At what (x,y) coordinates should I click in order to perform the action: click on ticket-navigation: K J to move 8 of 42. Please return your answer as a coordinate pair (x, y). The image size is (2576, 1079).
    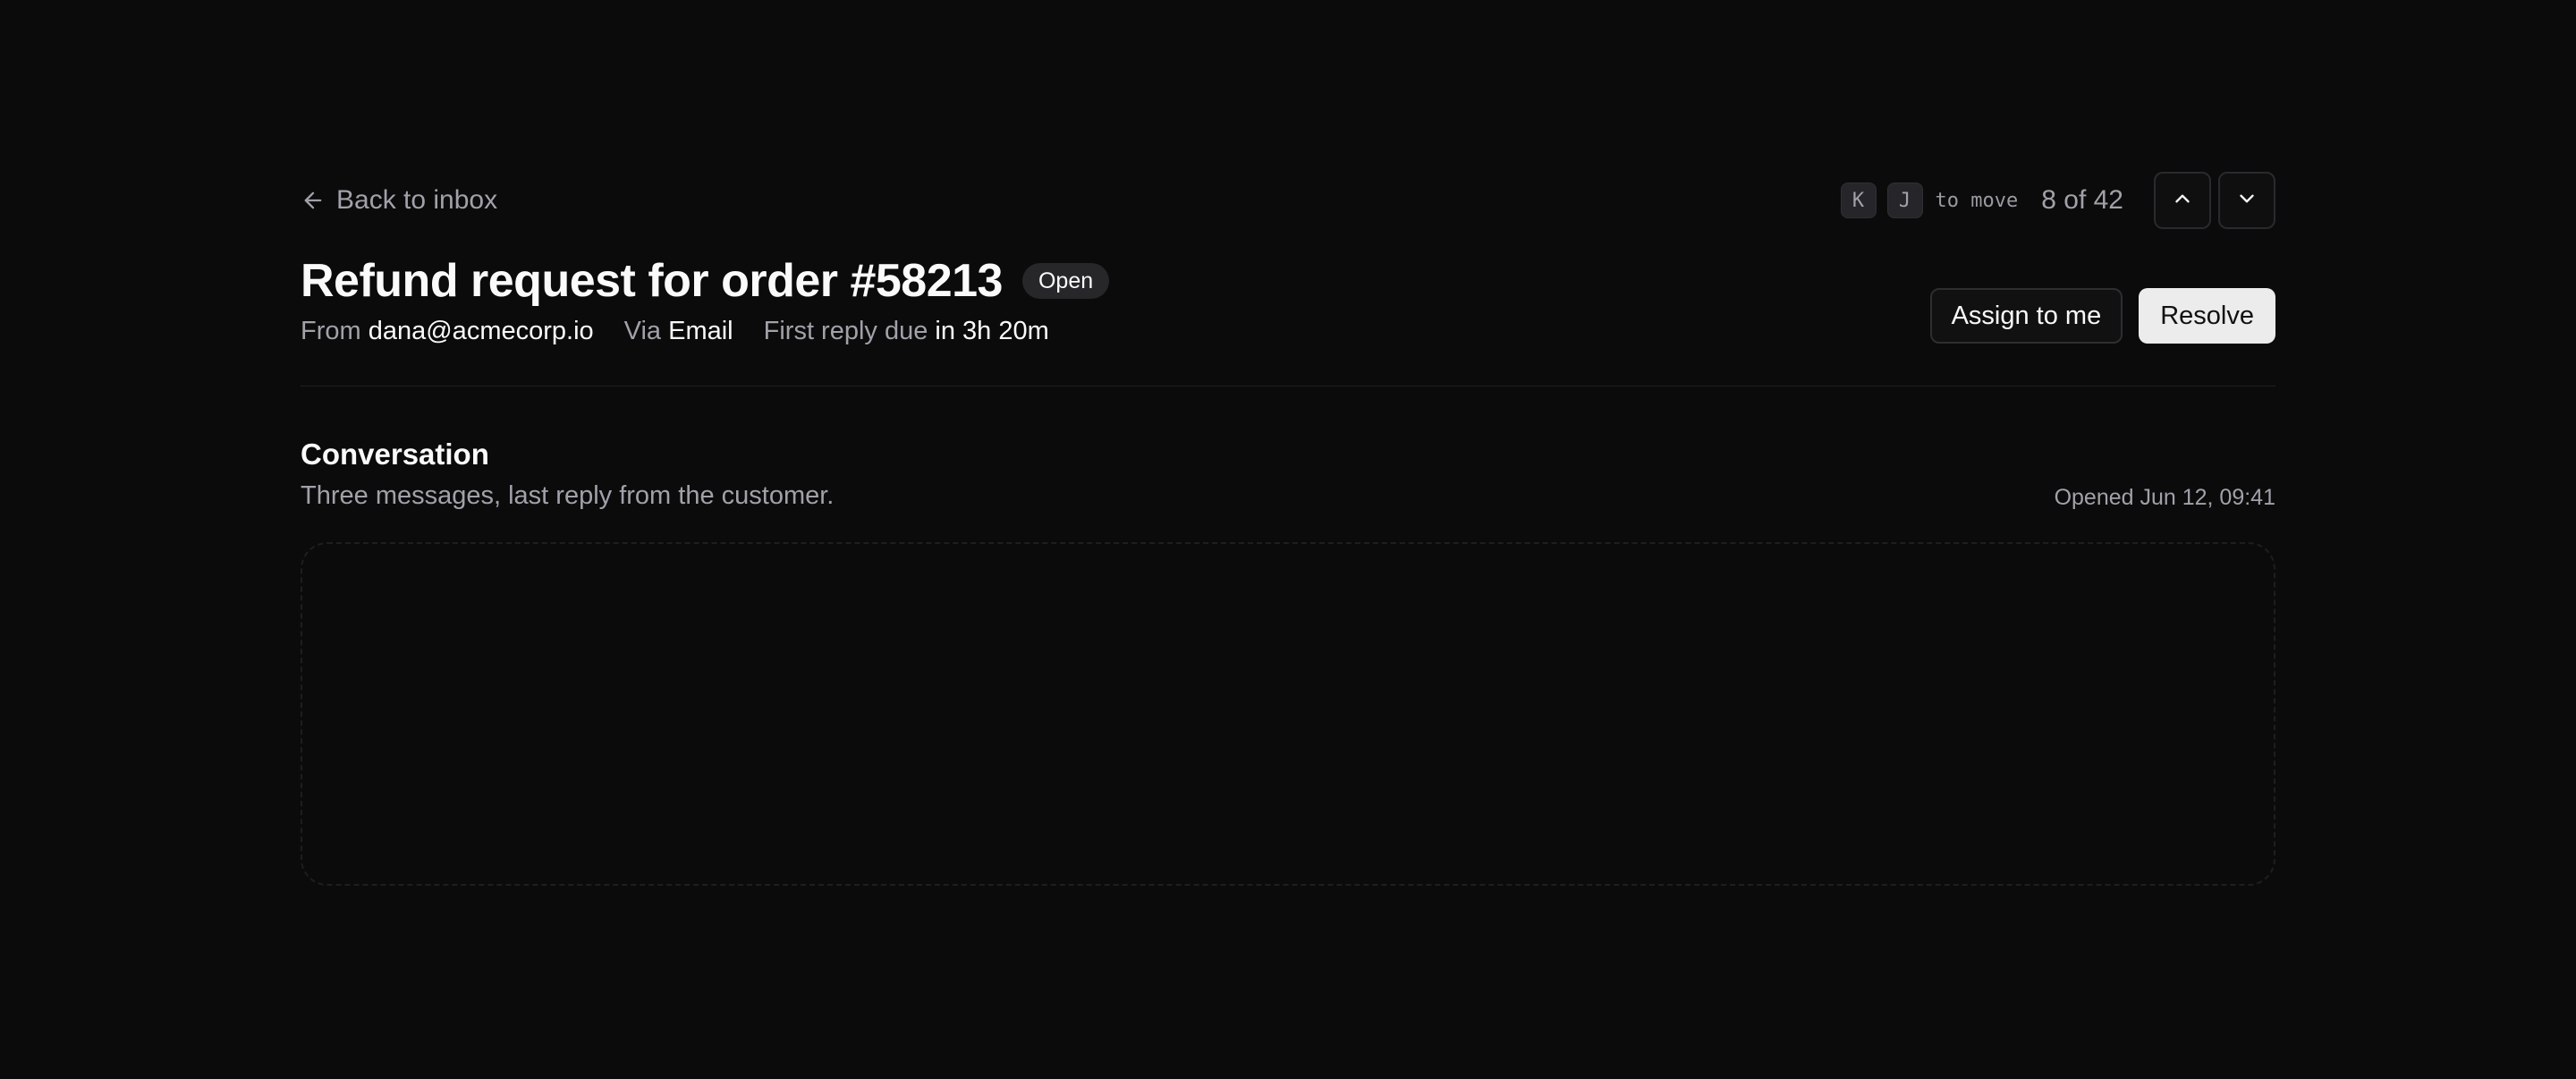
    Looking at the image, I should click on (2057, 200).